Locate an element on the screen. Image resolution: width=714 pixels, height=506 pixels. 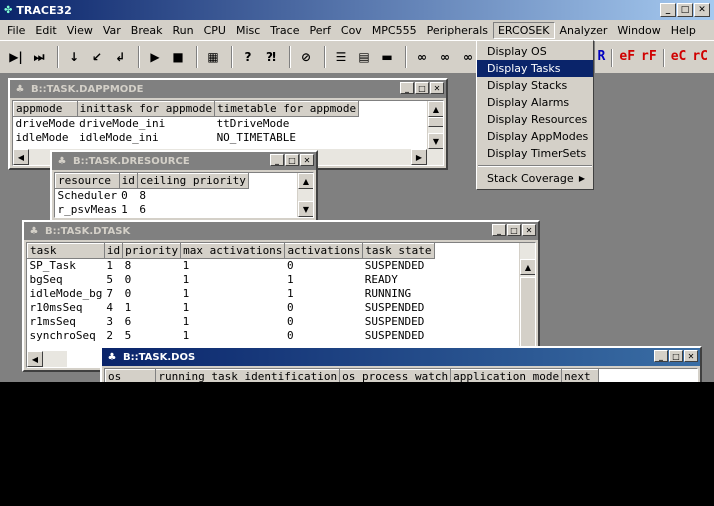
menu-item-display-alarms: Display Alarms is located at coordinates (535, 102).